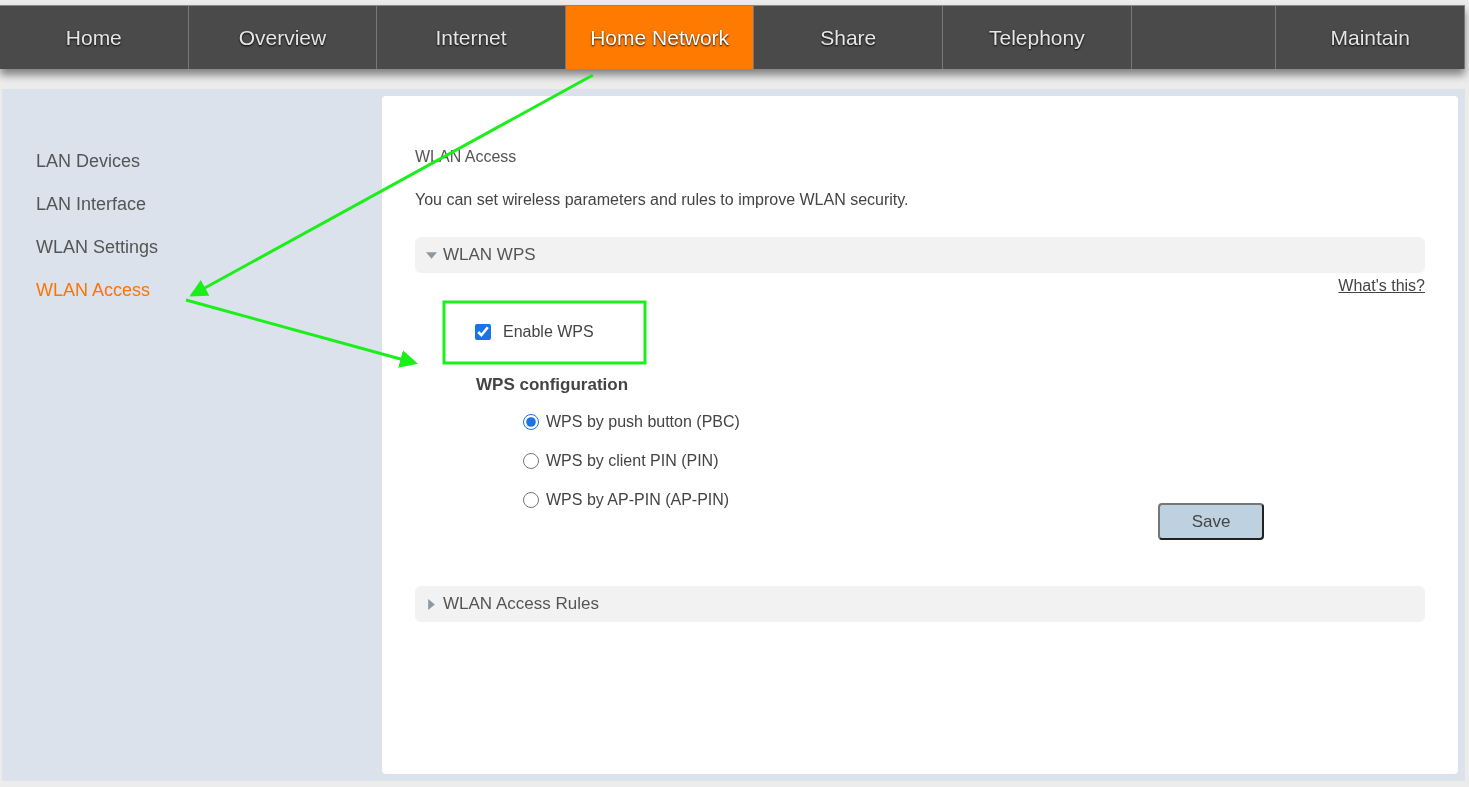 The image size is (1469, 787). What do you see at coordinates (94, 37) in the screenshot?
I see `nav-tab: Home` at bounding box center [94, 37].